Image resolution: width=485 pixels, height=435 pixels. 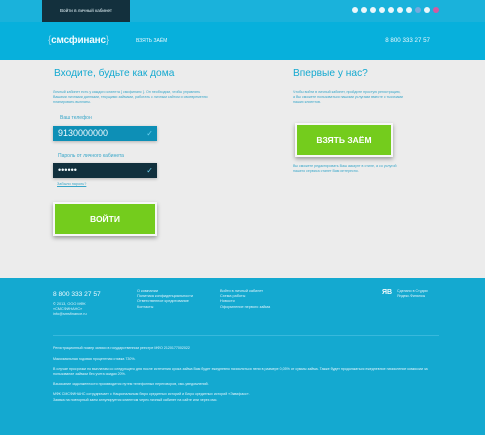 What do you see at coordinates (427, 10) in the screenshot?
I see `youtube-icon` at bounding box center [427, 10].